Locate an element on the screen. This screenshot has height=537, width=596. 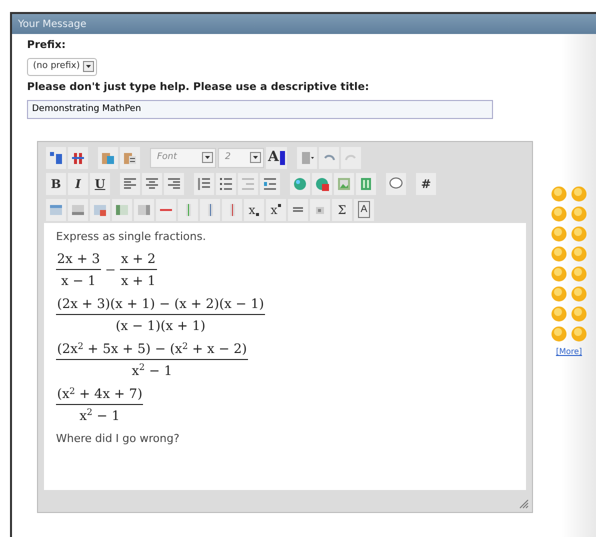
fraction: (2x$^{2}$ + 5x + 5) − (x$^{2}$ + x − 2) x$^{2}$ − 1 is located at coordinates (152, 360).